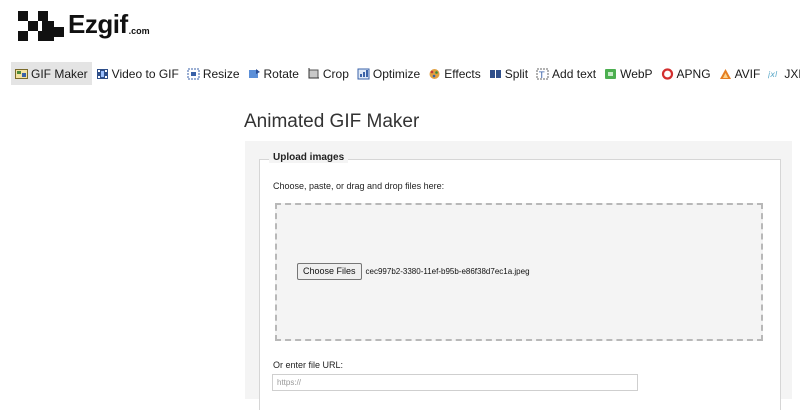  What do you see at coordinates (782, 73) in the screenshot?
I see `nav-item-jxl: jxl JXL` at bounding box center [782, 73].